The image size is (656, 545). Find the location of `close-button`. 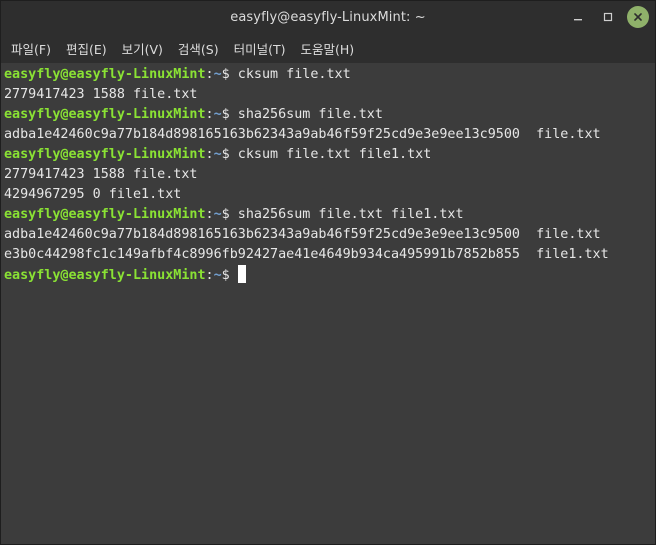

close-button is located at coordinates (638, 17).